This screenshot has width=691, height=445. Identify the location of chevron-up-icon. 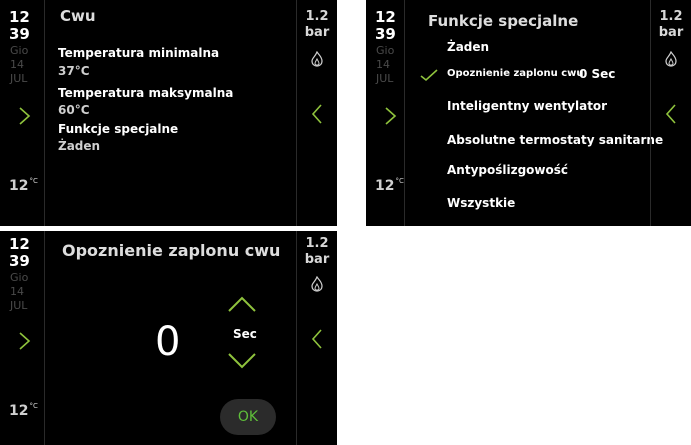
(242, 304).